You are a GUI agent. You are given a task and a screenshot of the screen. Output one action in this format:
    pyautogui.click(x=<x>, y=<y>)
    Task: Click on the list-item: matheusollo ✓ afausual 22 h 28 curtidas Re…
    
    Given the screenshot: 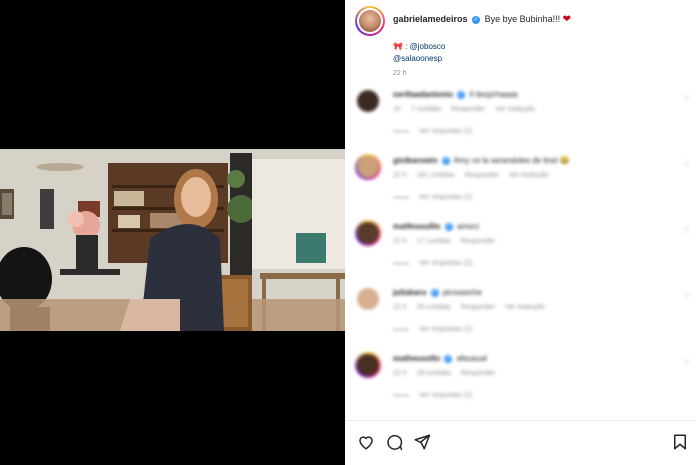 What is the action you would take?
    pyautogui.click(x=522, y=381)
    